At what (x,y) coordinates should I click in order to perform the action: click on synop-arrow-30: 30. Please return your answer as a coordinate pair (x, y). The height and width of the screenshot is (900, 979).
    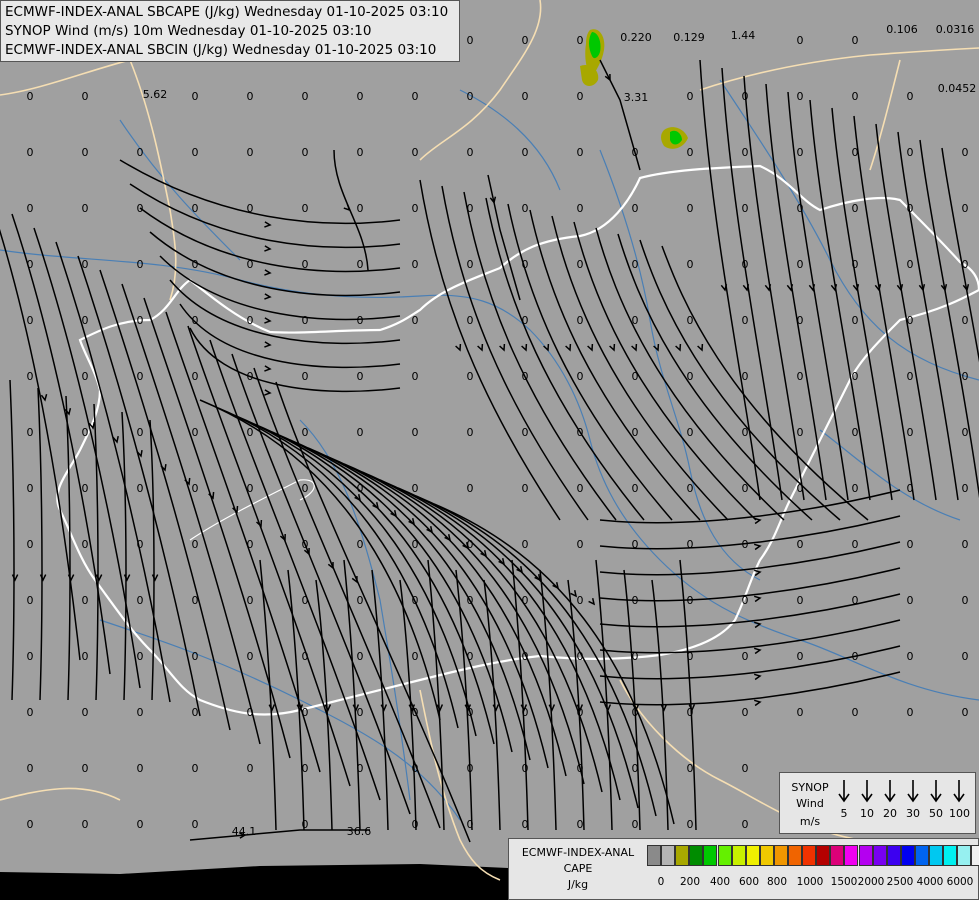
    Looking at the image, I should click on (913, 799).